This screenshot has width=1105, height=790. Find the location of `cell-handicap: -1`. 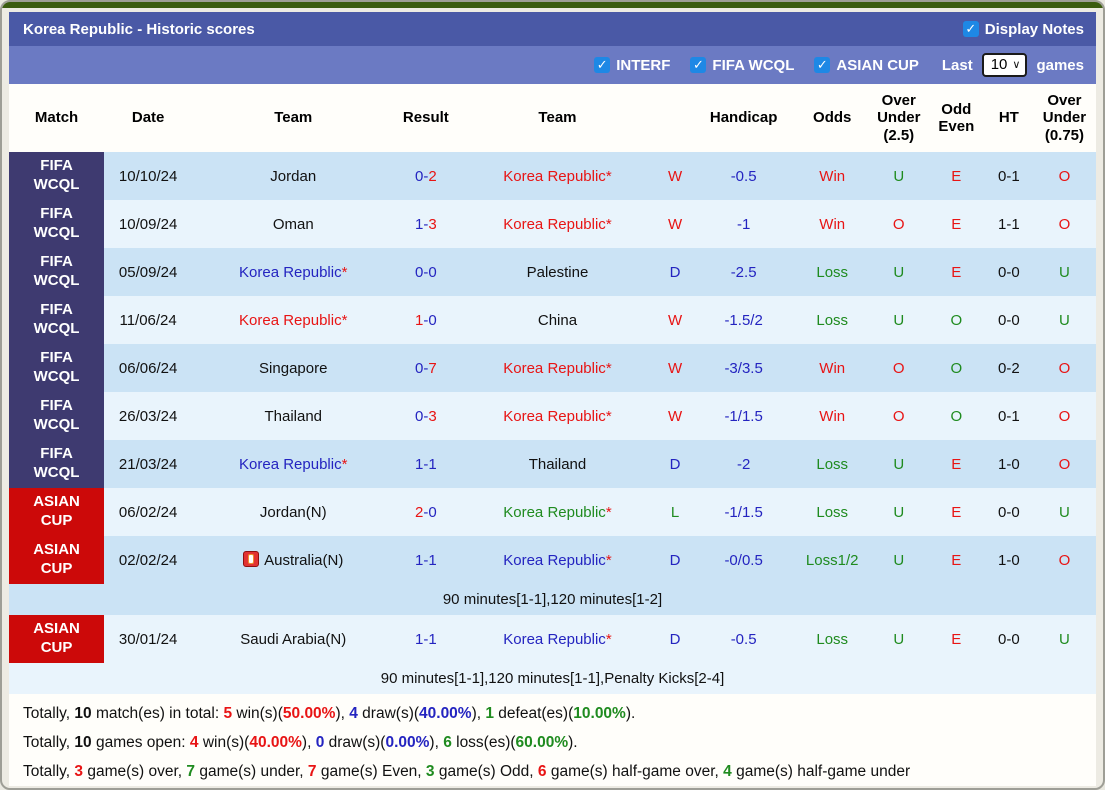

cell-handicap: -1 is located at coordinates (743, 224).